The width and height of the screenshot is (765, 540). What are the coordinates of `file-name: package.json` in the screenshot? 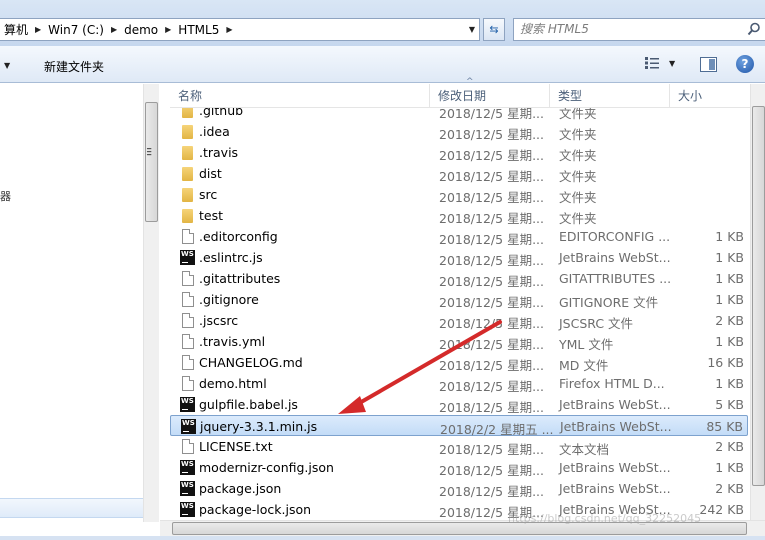 It's located at (240, 488).